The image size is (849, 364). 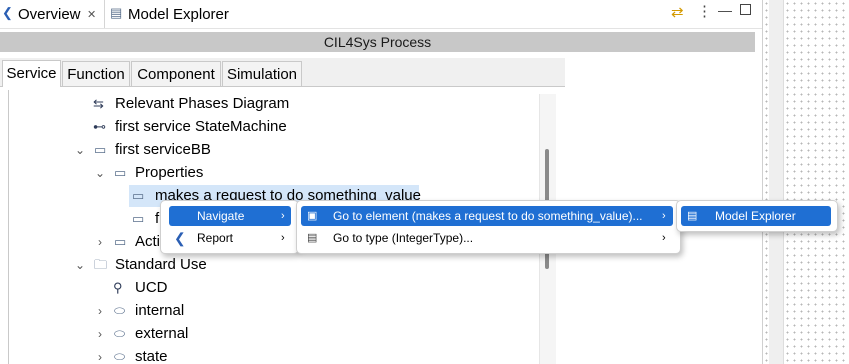 What do you see at coordinates (262, 73) in the screenshot?
I see `tab-simulation: Simulation` at bounding box center [262, 73].